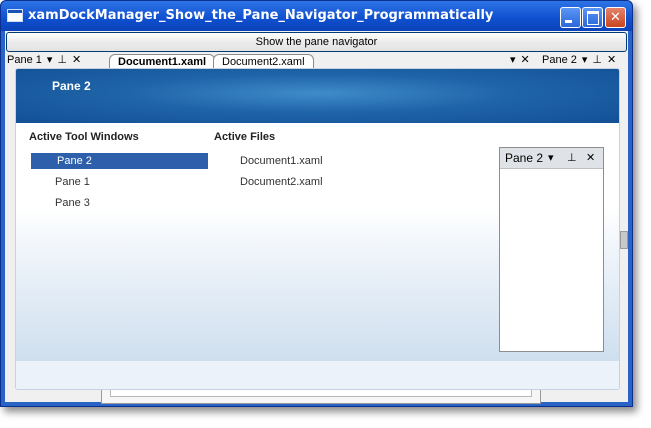 Image resolution: width=651 pixels, height=428 pixels. I want to click on show-pane-navigator-button: Show the pane navigator, so click(316, 42).